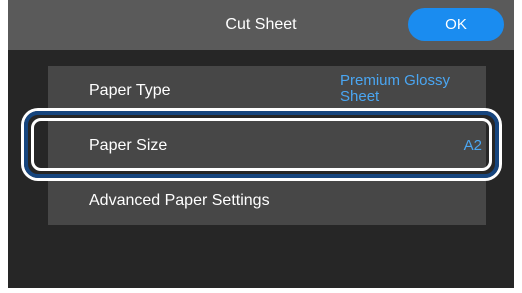 The width and height of the screenshot is (522, 293). I want to click on paper-type-label: Paper Type, so click(130, 90).